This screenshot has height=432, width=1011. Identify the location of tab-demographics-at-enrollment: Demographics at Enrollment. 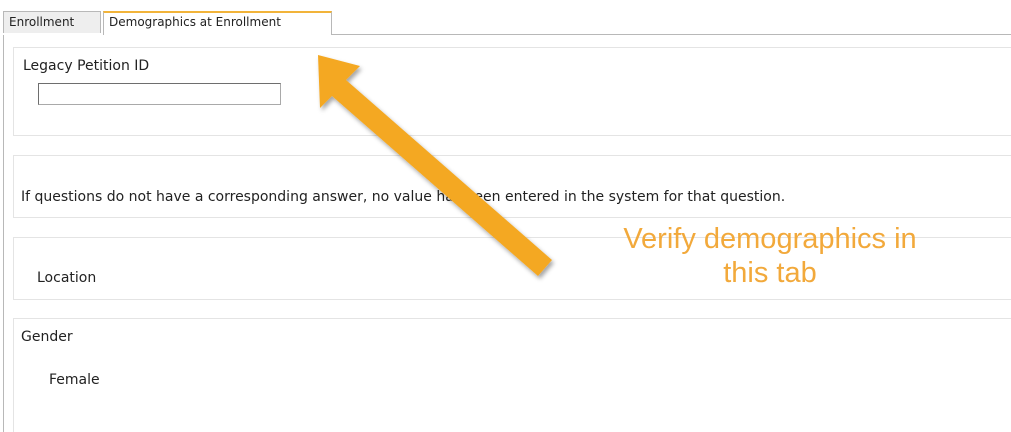
(217, 23).